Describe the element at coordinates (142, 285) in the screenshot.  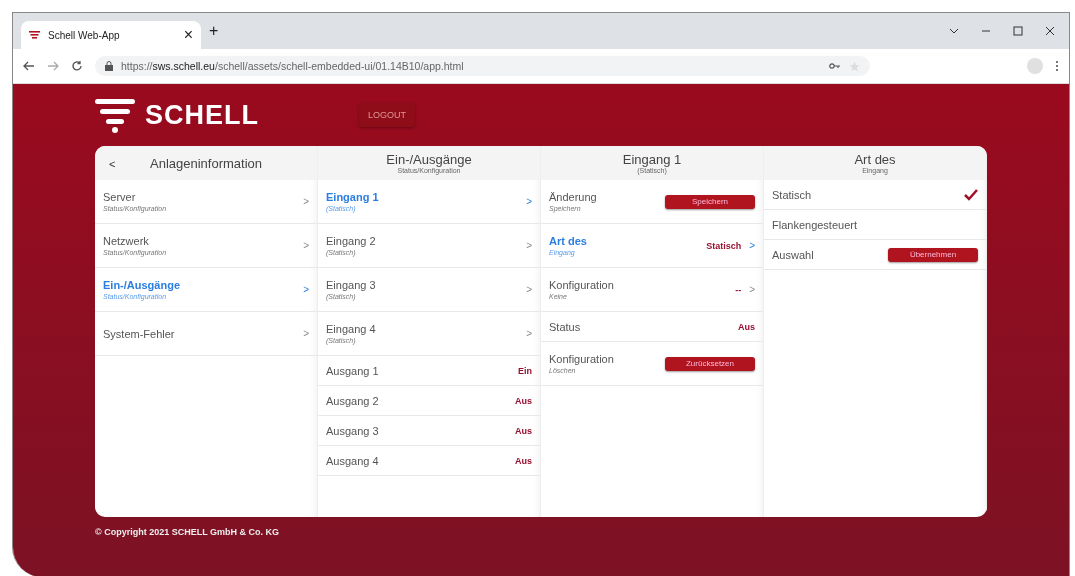
I see `item-title: Ein-/Ausgänge` at that location.